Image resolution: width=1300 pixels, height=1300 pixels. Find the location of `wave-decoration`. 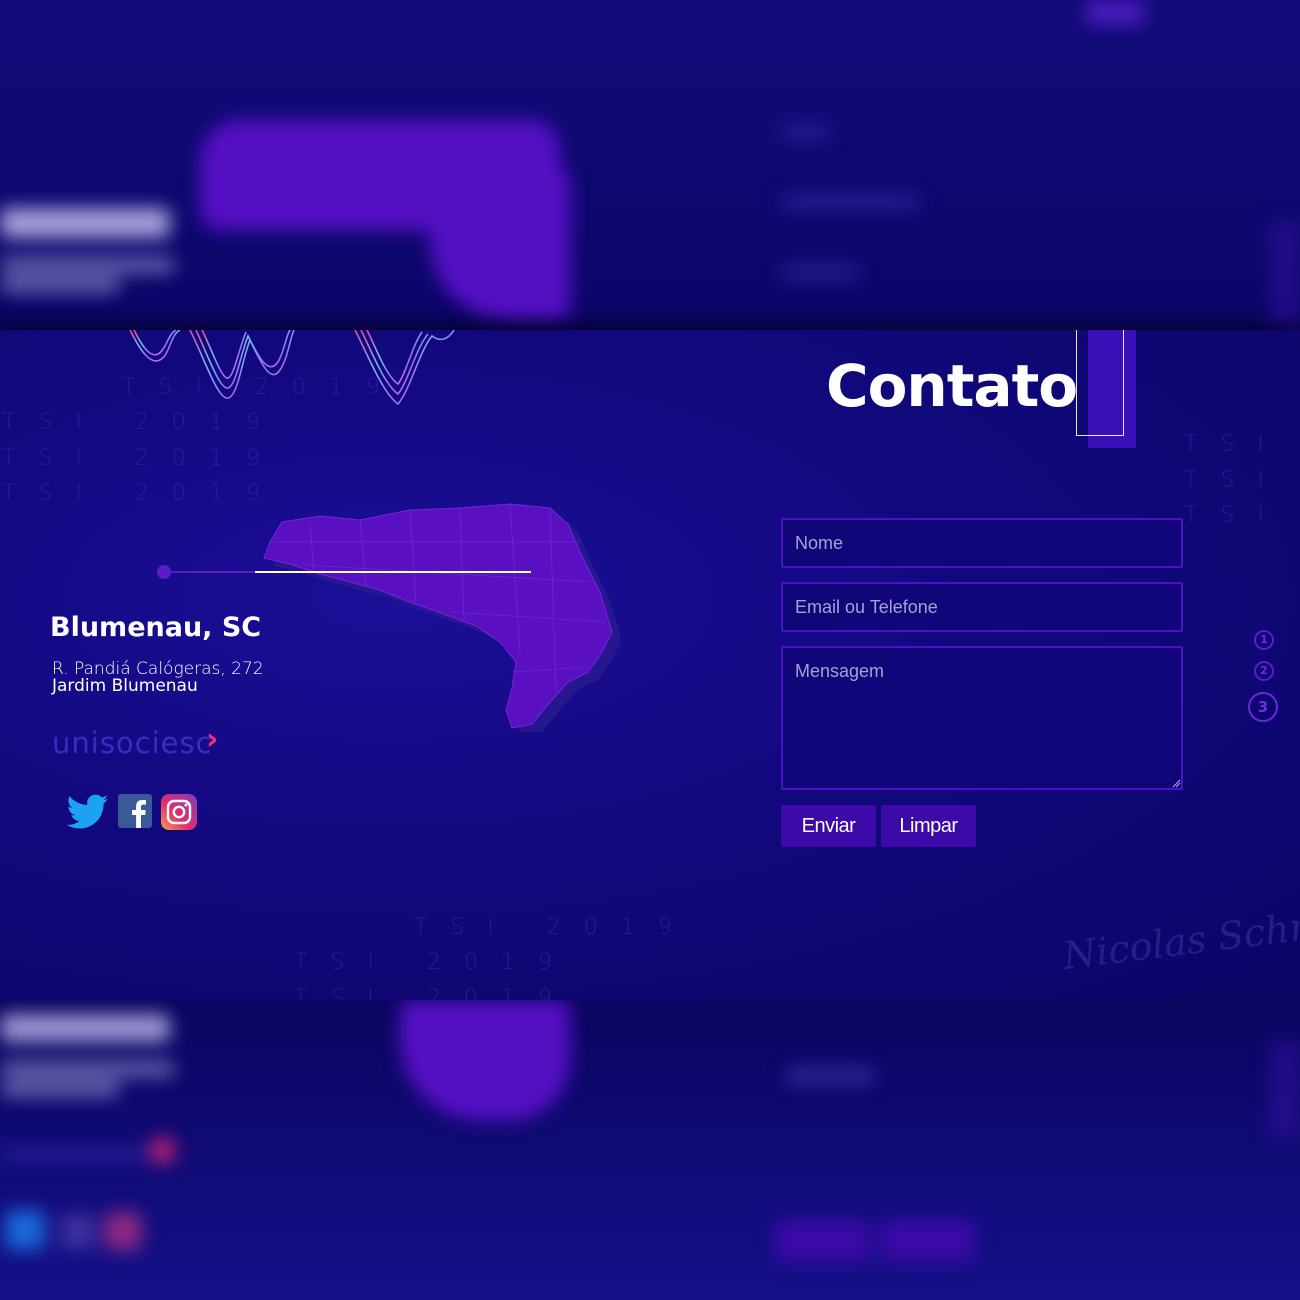

wave-decoration is located at coordinates (292, 368).